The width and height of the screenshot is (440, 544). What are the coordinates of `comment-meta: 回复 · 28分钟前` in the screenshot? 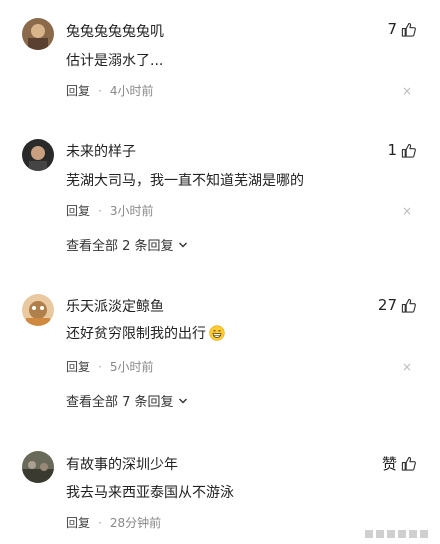 It's located at (113, 522).